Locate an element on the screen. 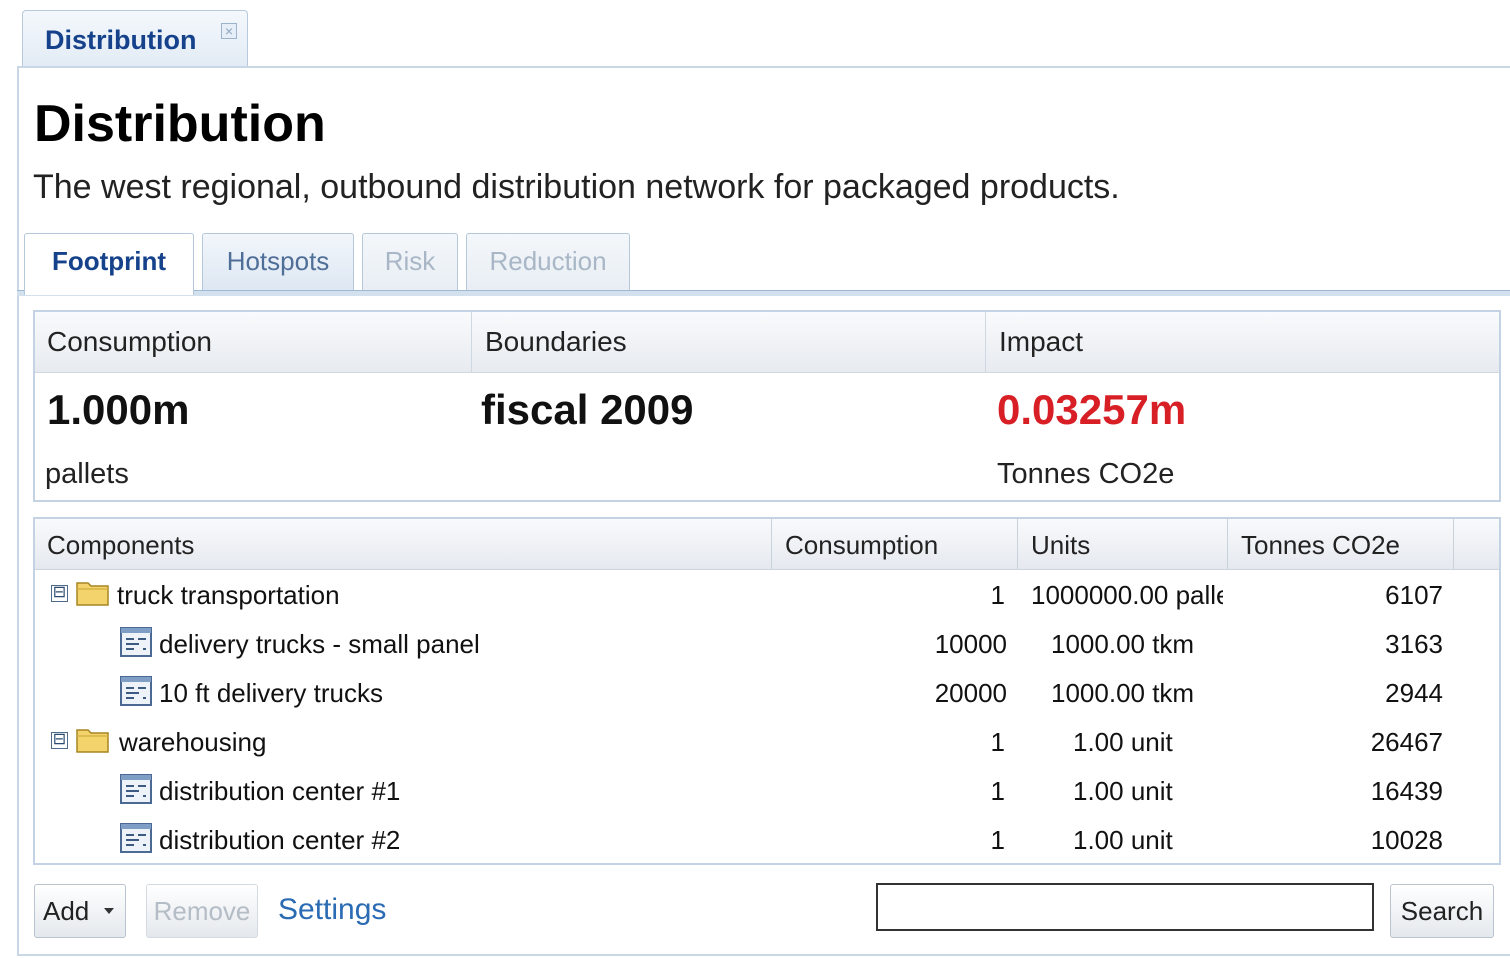 The width and height of the screenshot is (1510, 958). summary-header-consumption: Consumption is located at coordinates (129, 341).